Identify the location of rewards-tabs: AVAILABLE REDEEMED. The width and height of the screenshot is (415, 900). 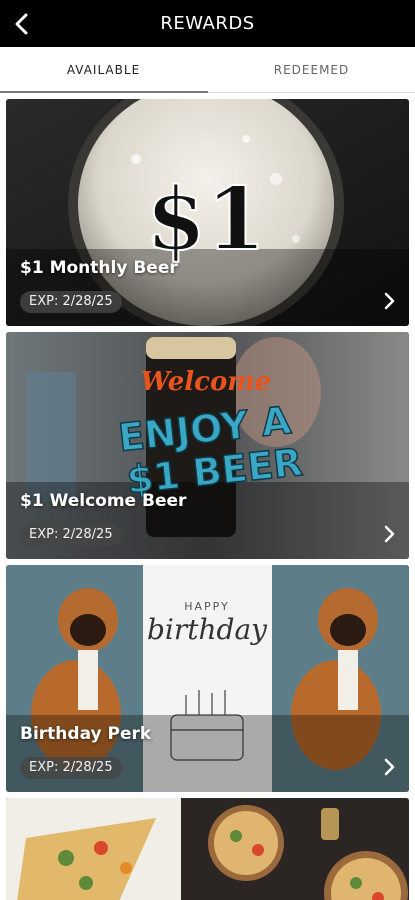
(207, 70).